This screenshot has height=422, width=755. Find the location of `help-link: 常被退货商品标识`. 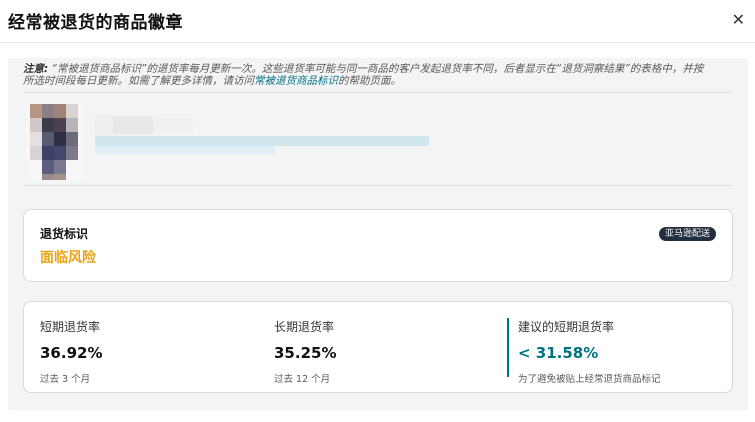

help-link: 常被退货商品标识 is located at coordinates (296, 81).